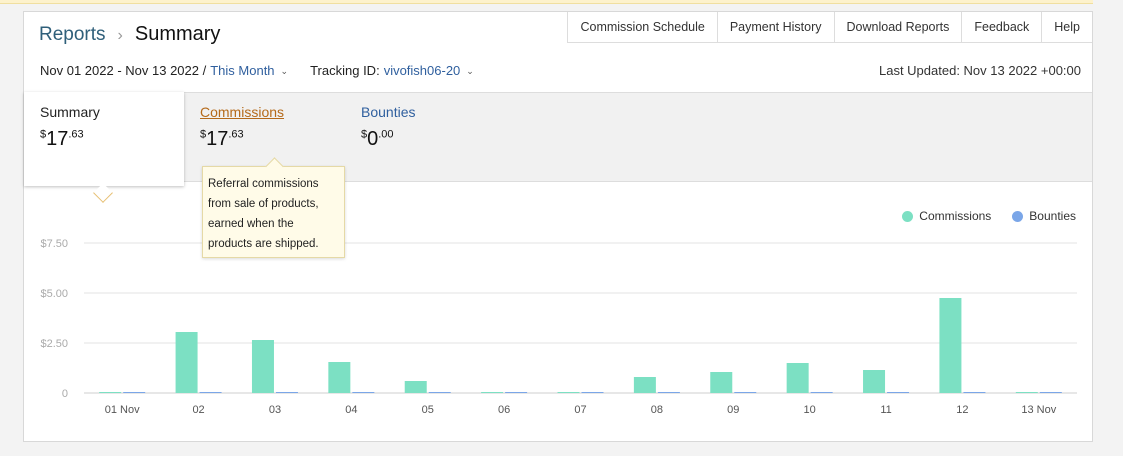 The width and height of the screenshot is (1123, 456). I want to click on tooltip-line: Referral commissions, so click(263, 184).